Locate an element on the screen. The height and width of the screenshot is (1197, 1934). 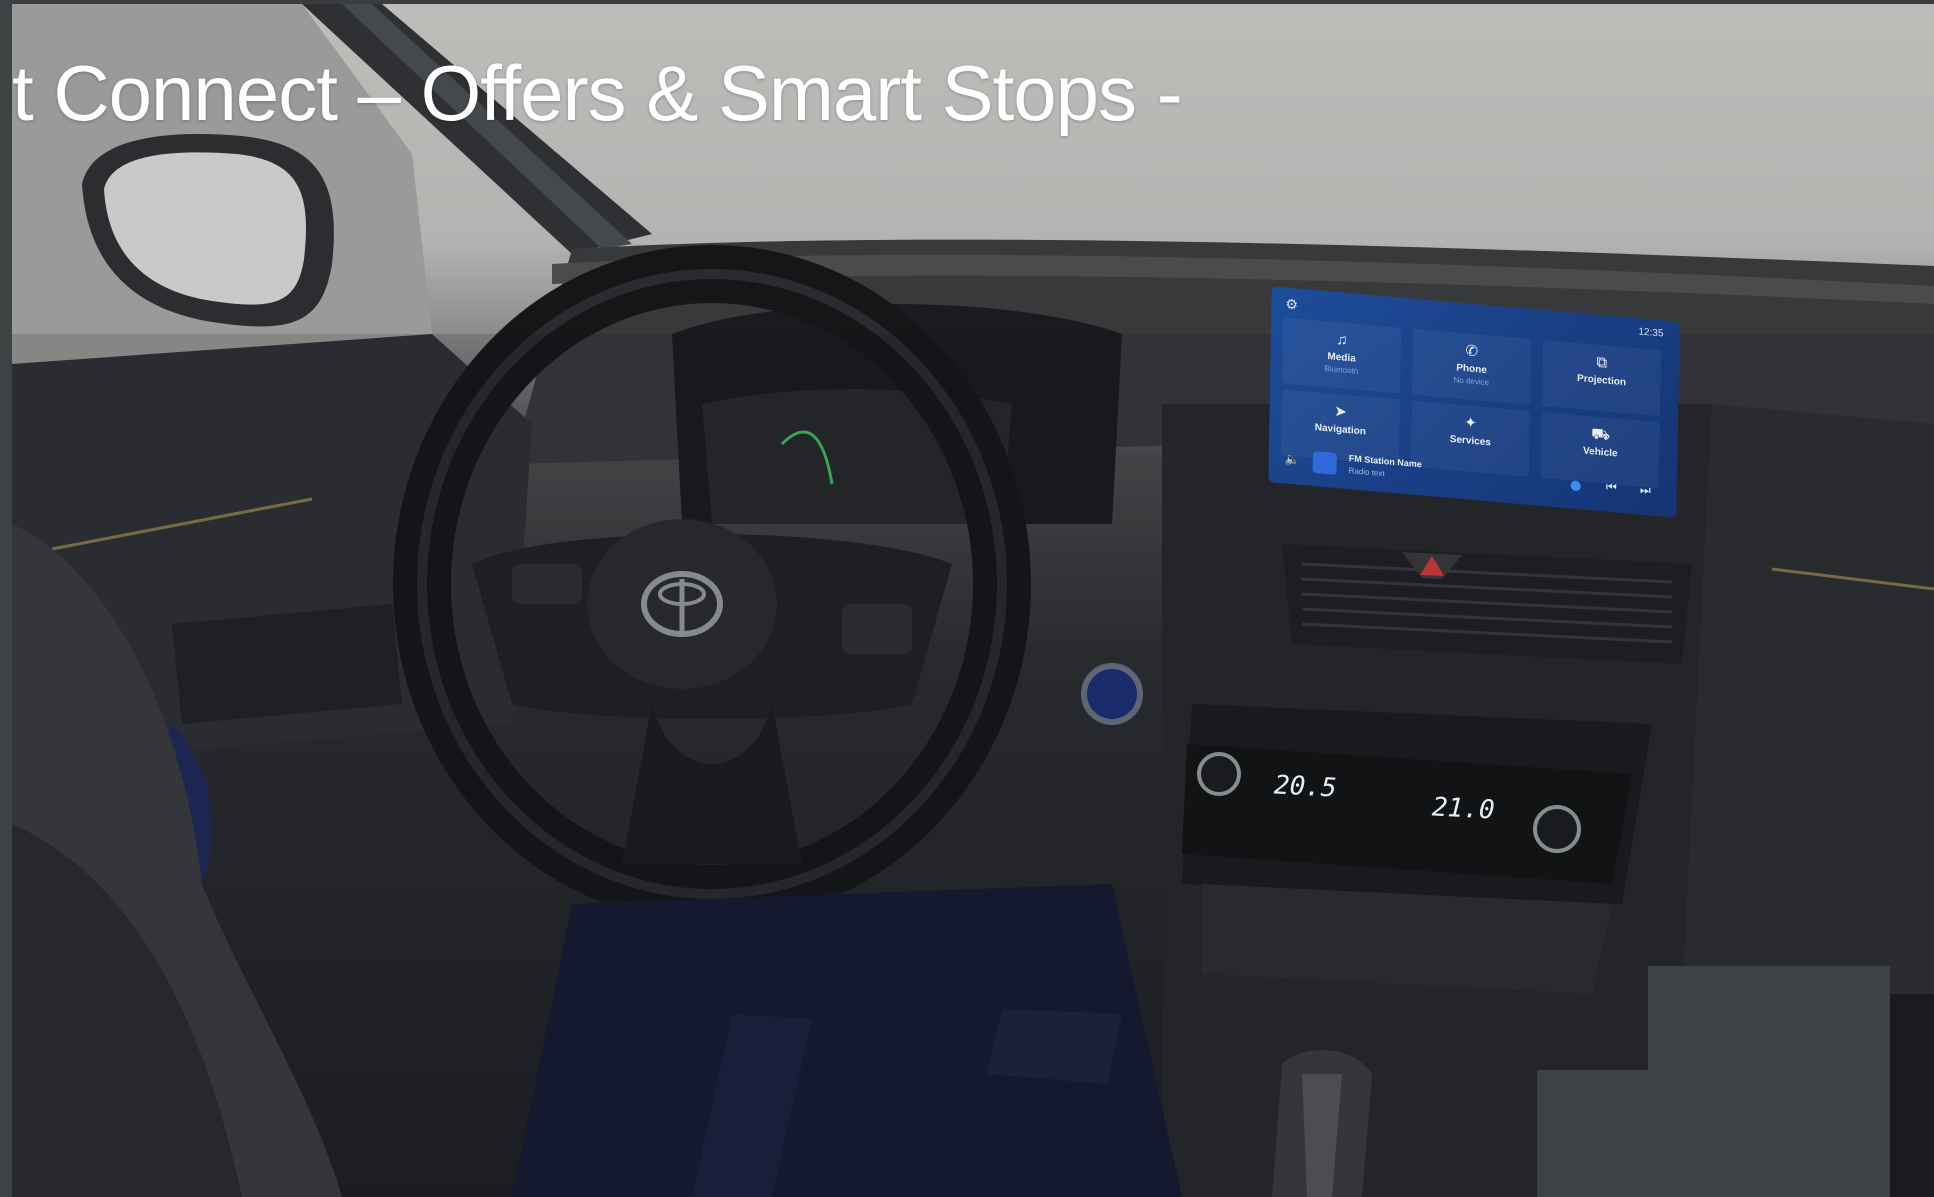
radio-station-logo is located at coordinates (1324, 463).